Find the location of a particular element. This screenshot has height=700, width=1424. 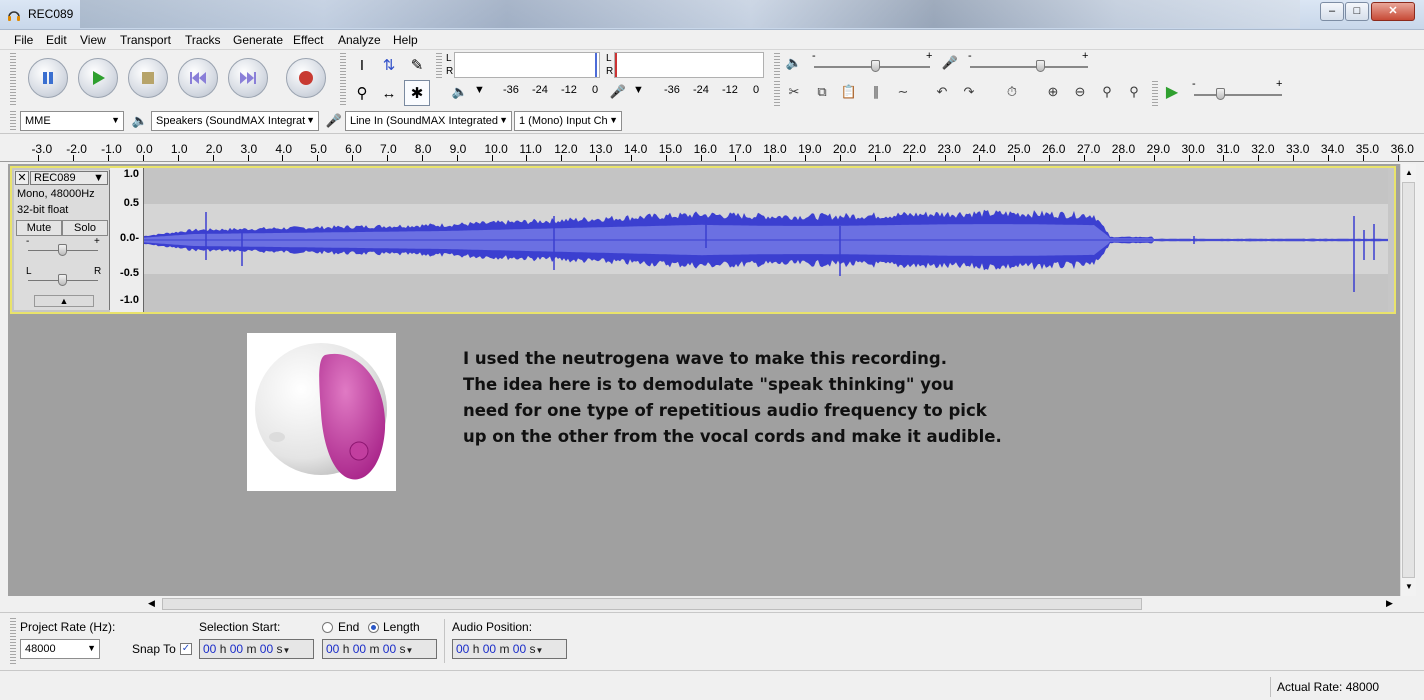

microphone-icon: 🎤 is located at coordinates (618, 92).